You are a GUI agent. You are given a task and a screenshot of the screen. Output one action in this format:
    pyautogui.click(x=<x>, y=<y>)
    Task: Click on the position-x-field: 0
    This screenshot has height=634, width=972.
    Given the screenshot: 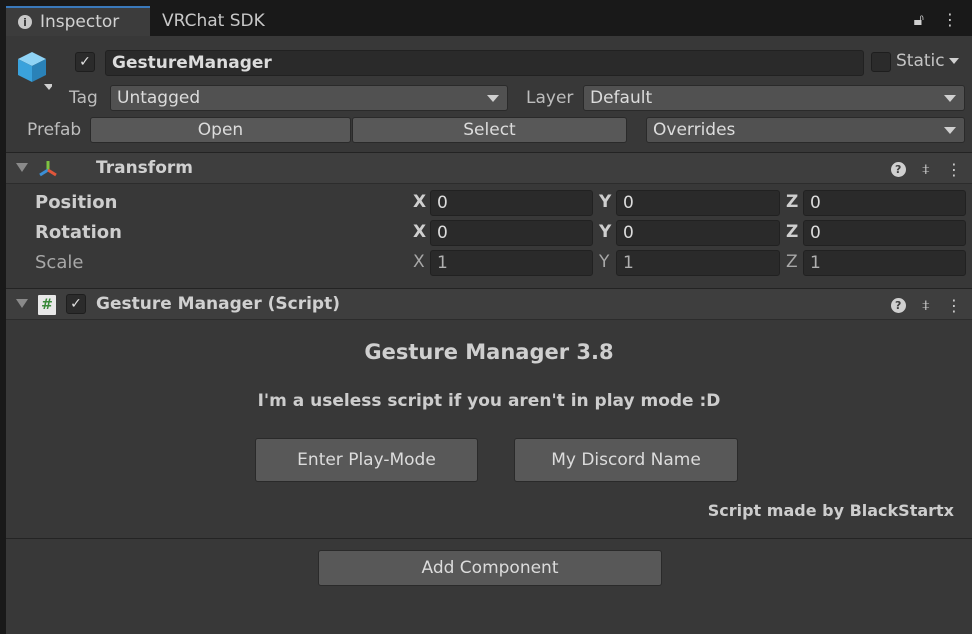 What is the action you would take?
    pyautogui.click(x=511, y=203)
    